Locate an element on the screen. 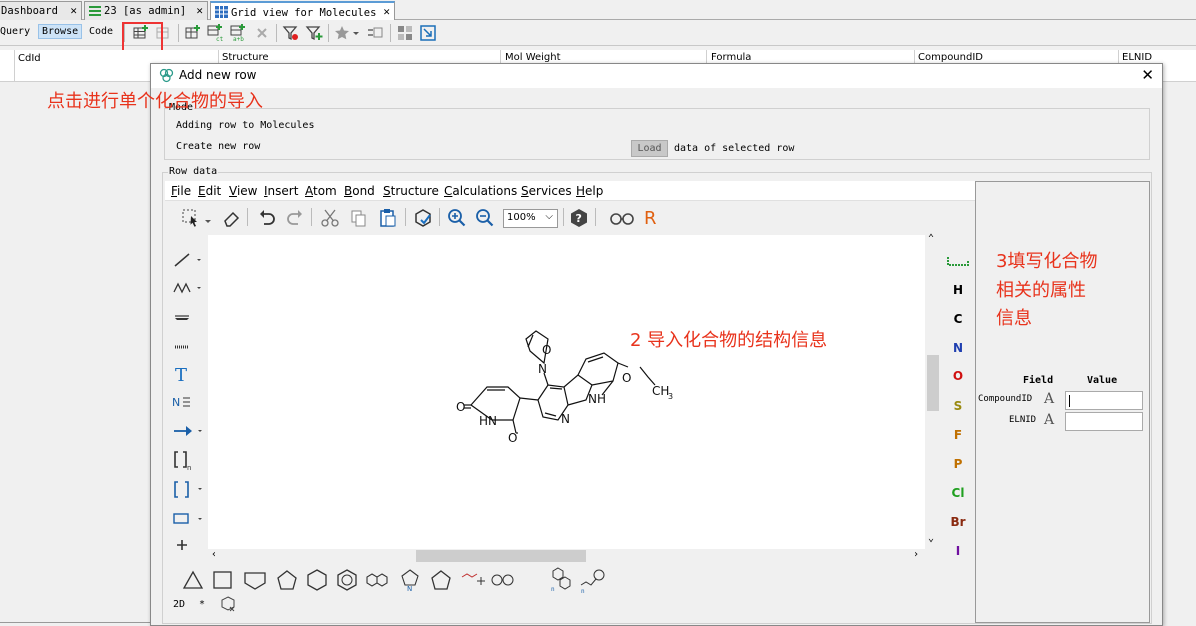 The image size is (1196, 626). element-p: P is located at coordinates (958, 464).